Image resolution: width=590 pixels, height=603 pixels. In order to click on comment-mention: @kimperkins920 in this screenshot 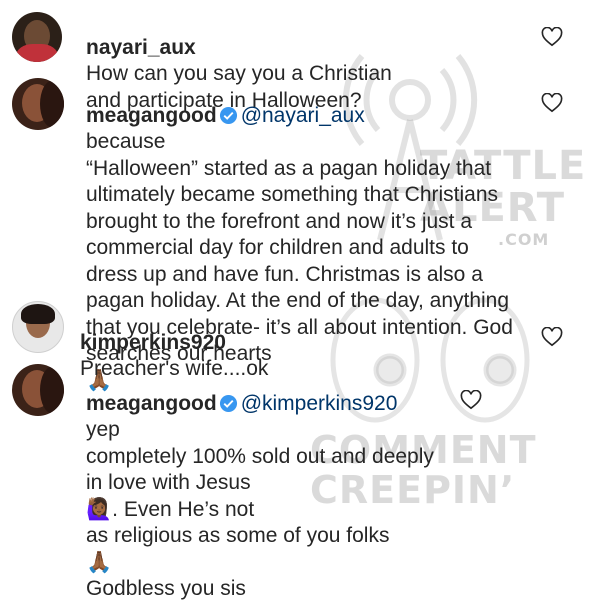, I will do `click(319, 403)`.